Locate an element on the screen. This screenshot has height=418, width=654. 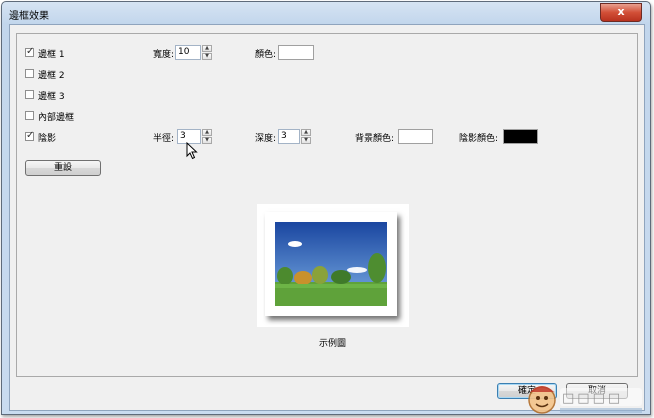
depth-spinner: ▲ ▼ is located at coordinates (306, 136).